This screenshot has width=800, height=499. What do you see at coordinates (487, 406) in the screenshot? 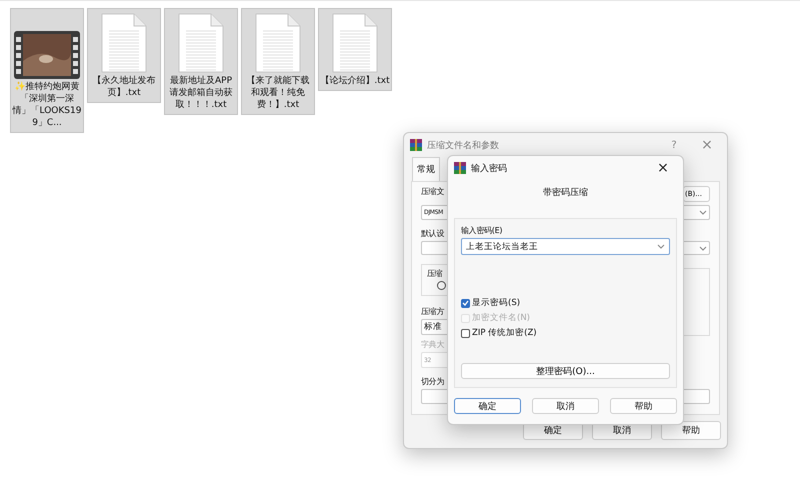
I see `dialog-button: 确定` at bounding box center [487, 406].